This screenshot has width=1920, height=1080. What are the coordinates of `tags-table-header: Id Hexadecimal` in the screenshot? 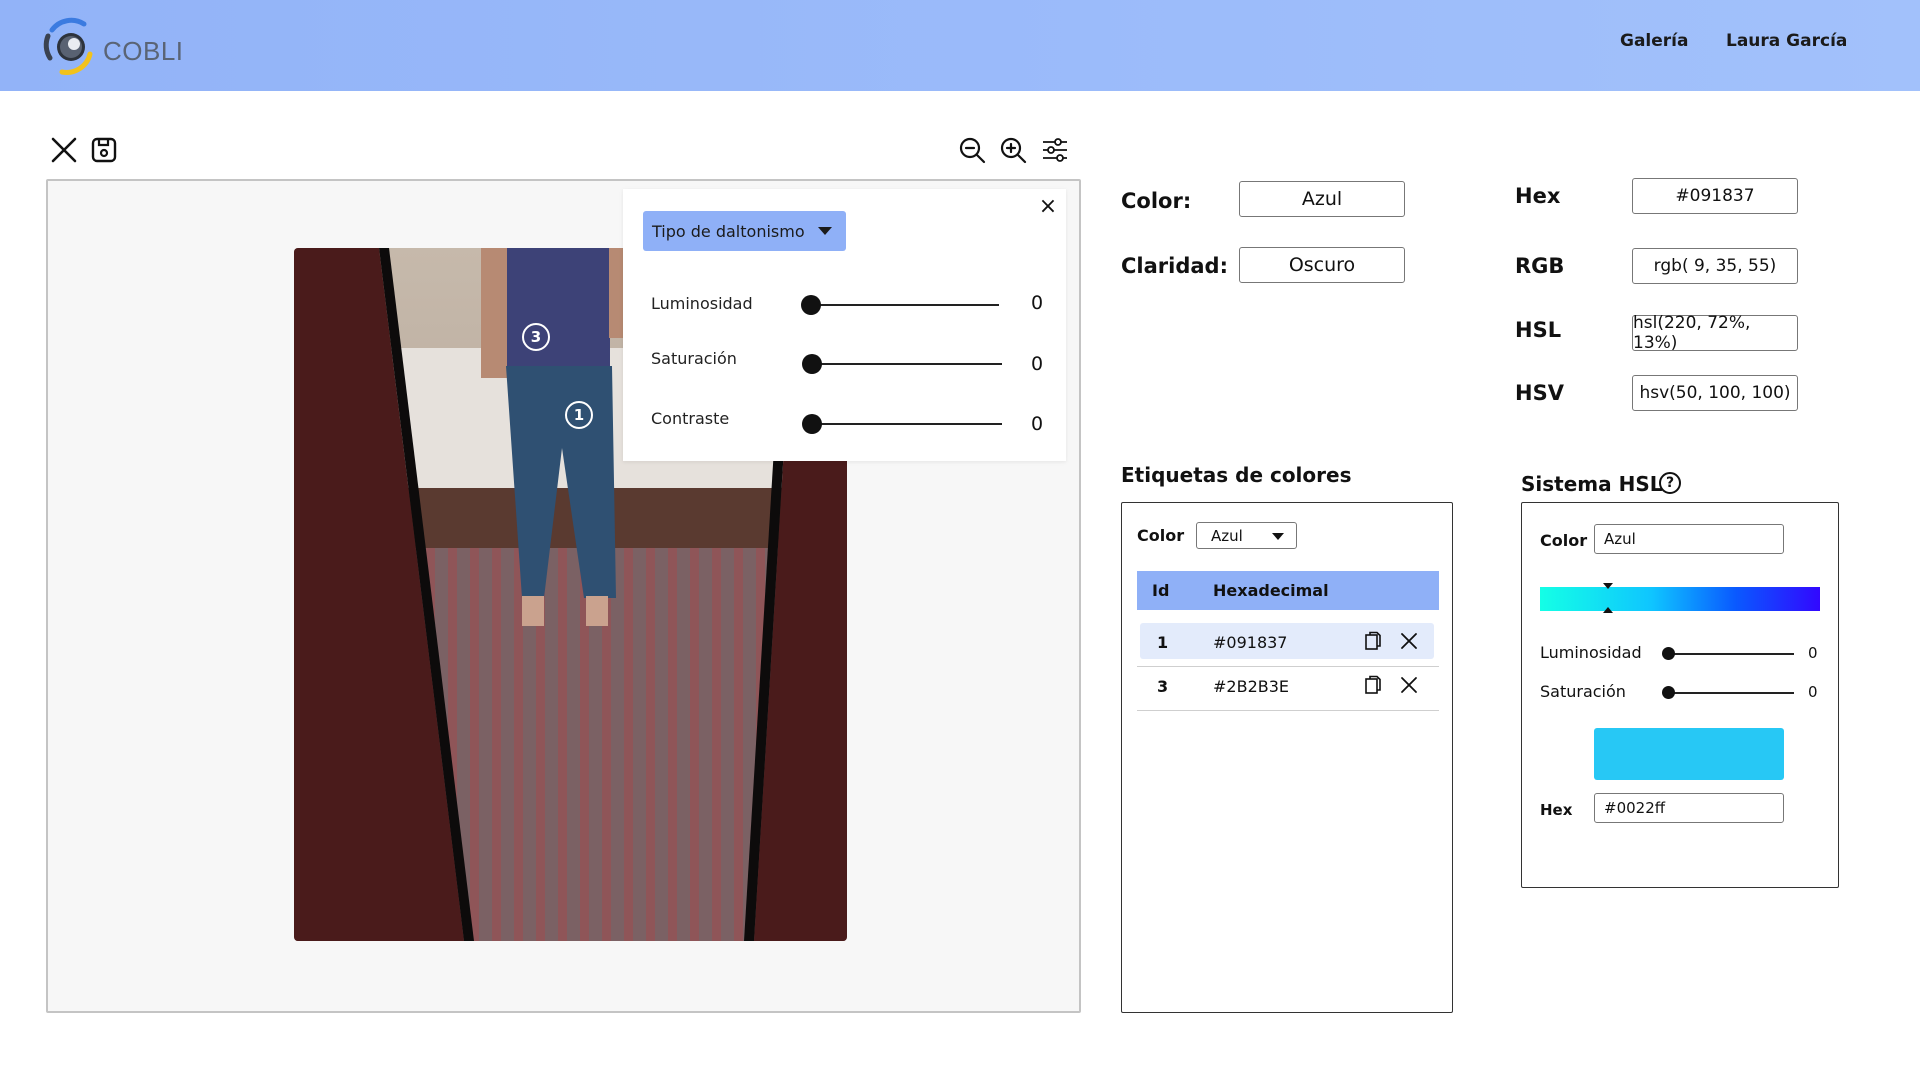 It's located at (1288, 590).